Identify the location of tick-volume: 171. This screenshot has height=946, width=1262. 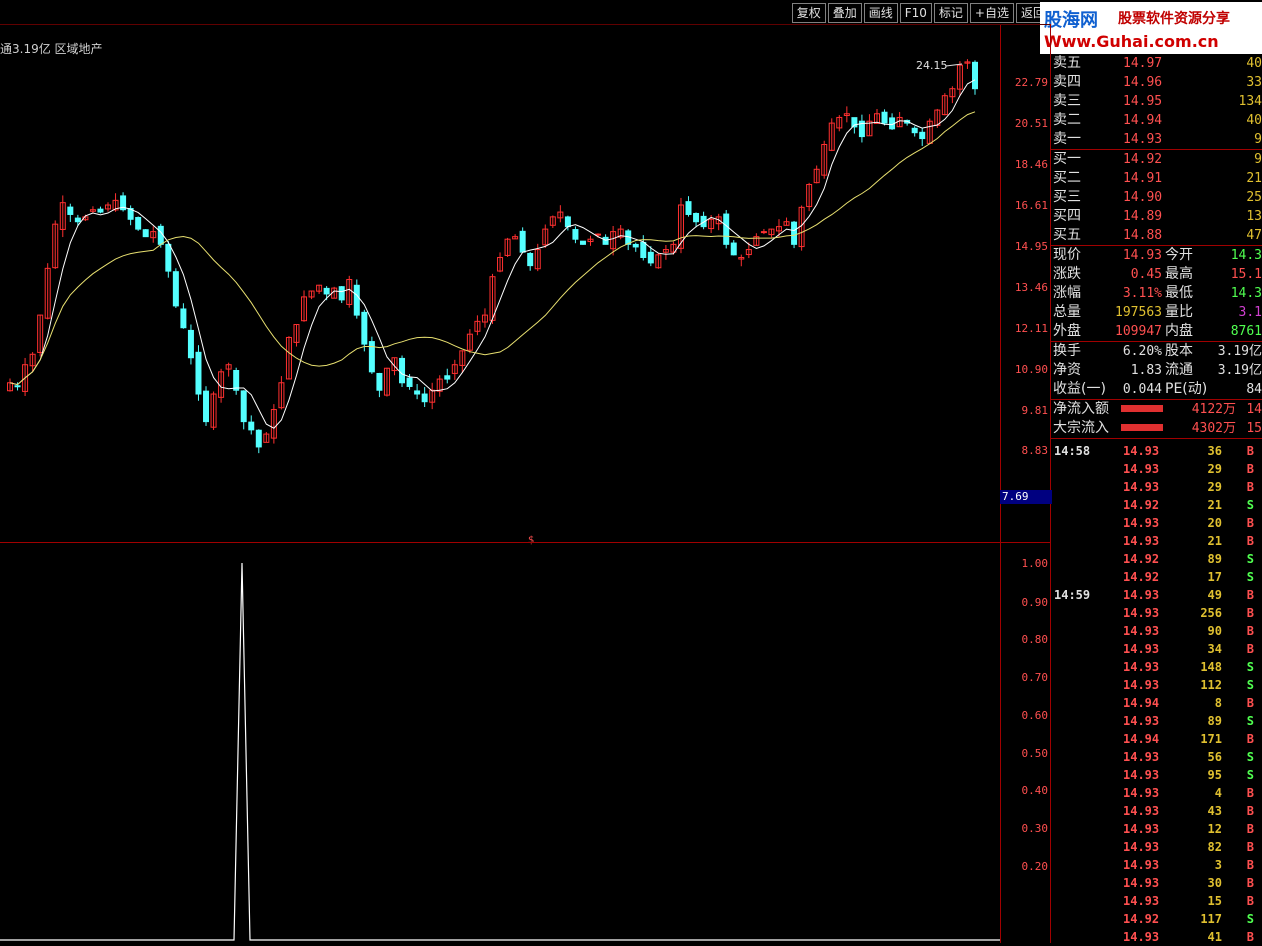
(1211, 739).